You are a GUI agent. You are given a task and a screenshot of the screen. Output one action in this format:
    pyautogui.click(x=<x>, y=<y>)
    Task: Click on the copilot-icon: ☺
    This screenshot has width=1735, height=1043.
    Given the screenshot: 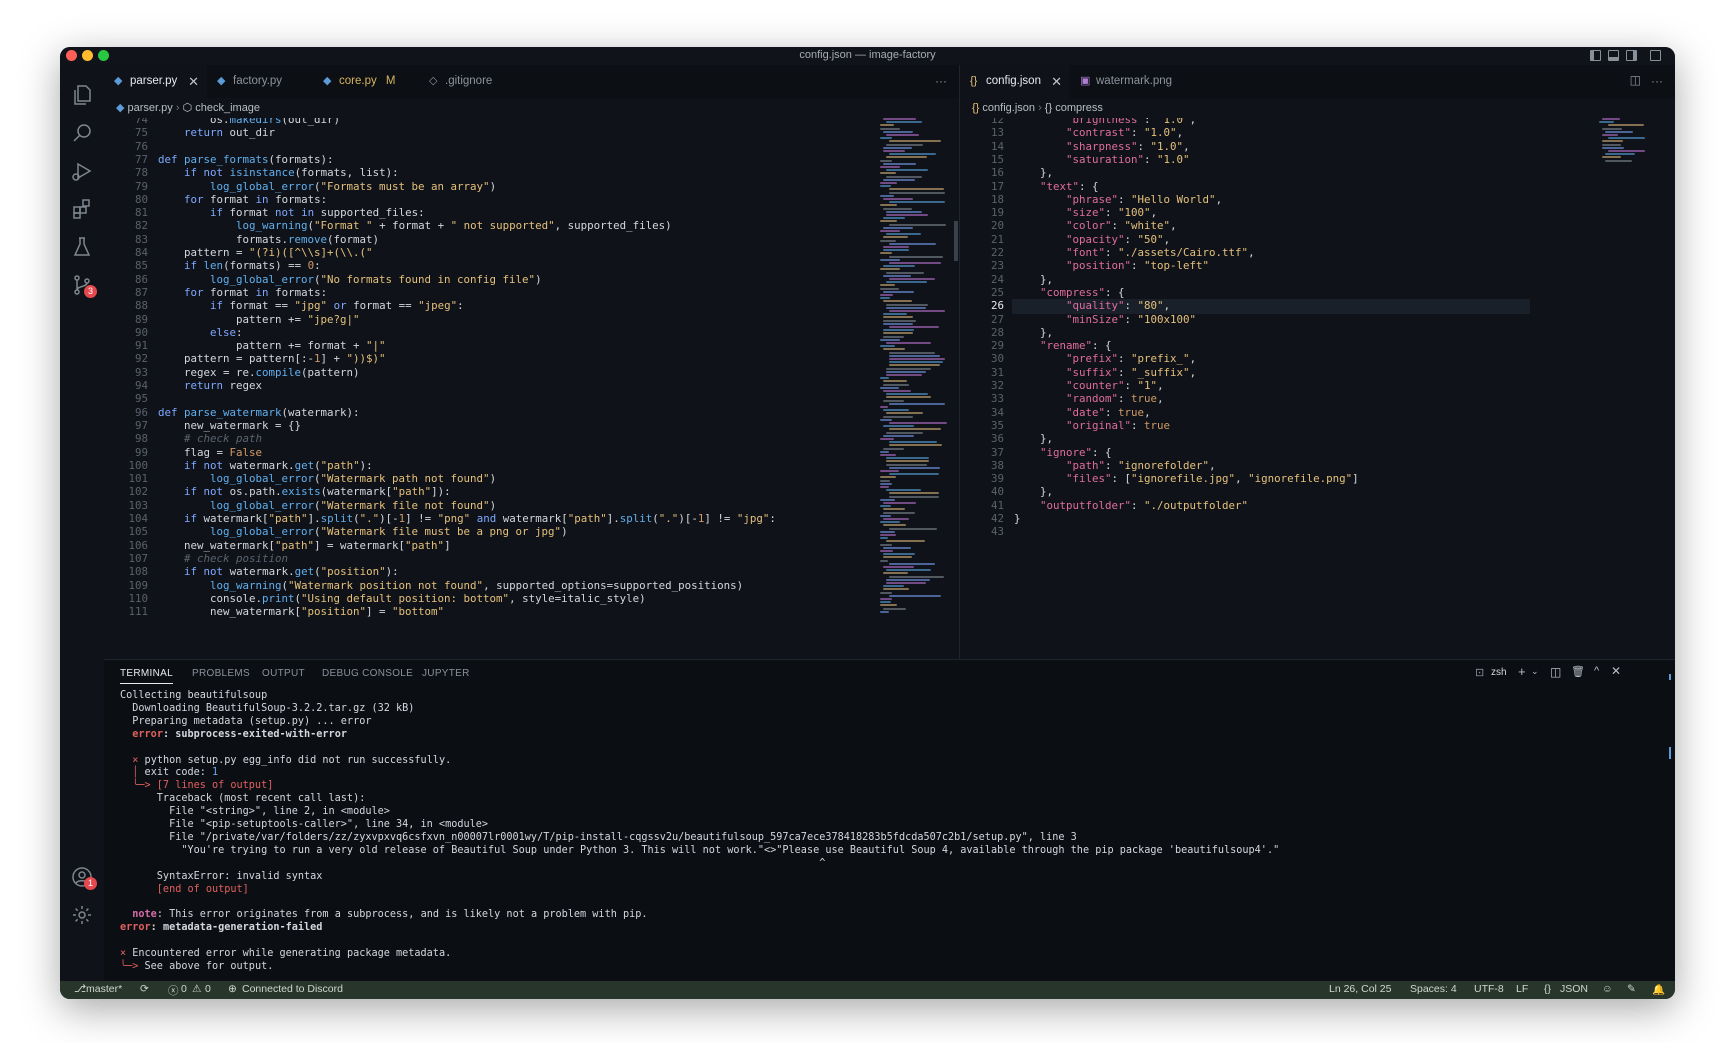 What is the action you would take?
    pyautogui.click(x=1607, y=989)
    